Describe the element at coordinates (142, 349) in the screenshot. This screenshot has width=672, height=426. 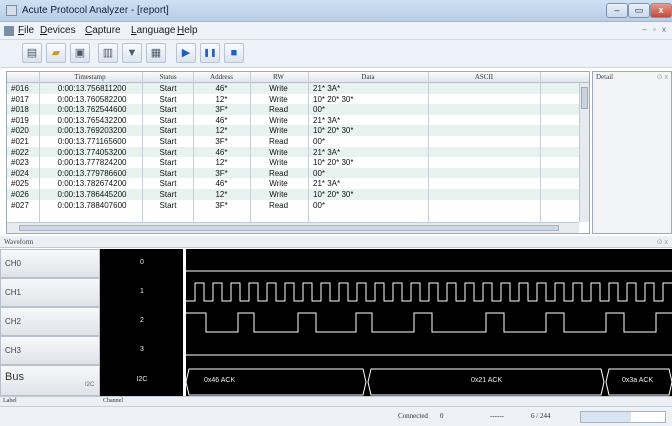
I see `channel-number: 3` at that location.